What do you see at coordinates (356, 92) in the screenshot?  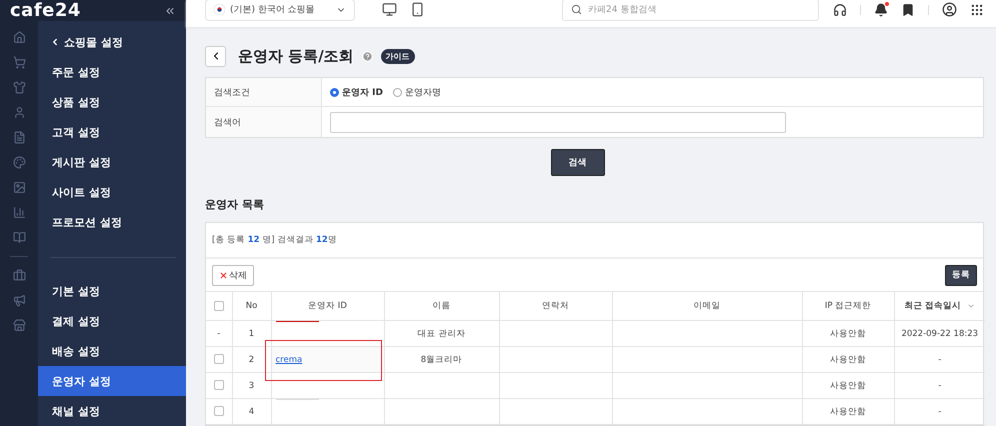 I see `radio-option: 운영자 ID` at bounding box center [356, 92].